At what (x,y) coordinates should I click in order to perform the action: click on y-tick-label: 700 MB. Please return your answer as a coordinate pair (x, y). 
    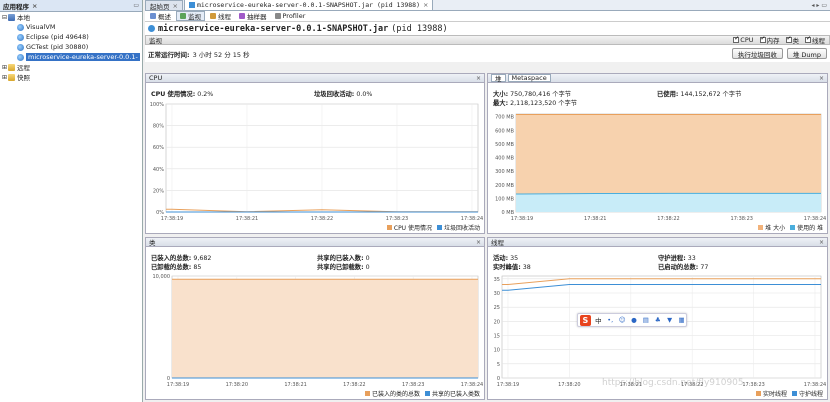
    Looking at the image, I should click on (504, 118).